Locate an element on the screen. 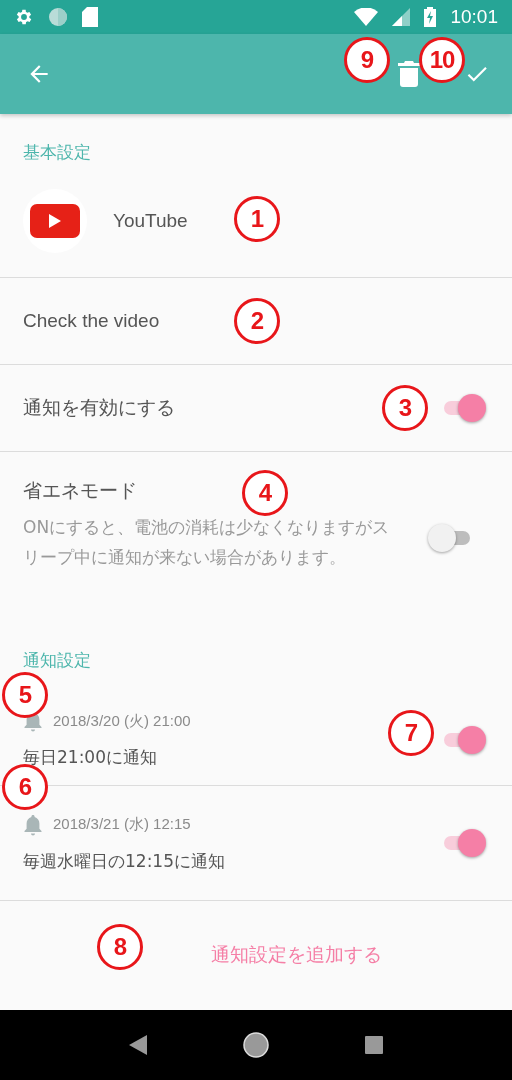  reminder-text: 毎週水曜日の12:15に通知 is located at coordinates (124, 861).